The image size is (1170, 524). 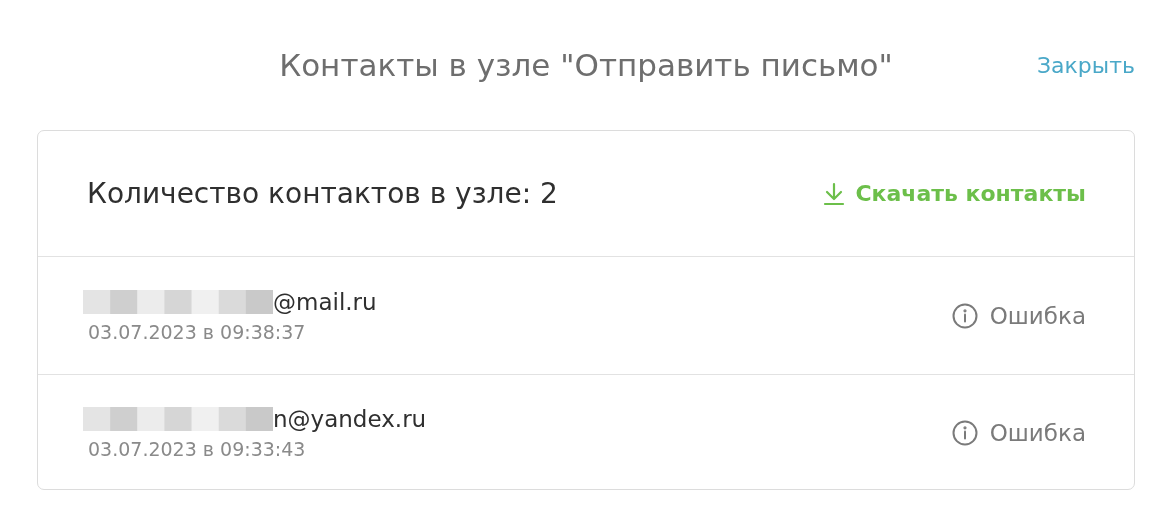 I want to click on contact-count: Количество контактов в узле: 2, so click(x=322, y=193).